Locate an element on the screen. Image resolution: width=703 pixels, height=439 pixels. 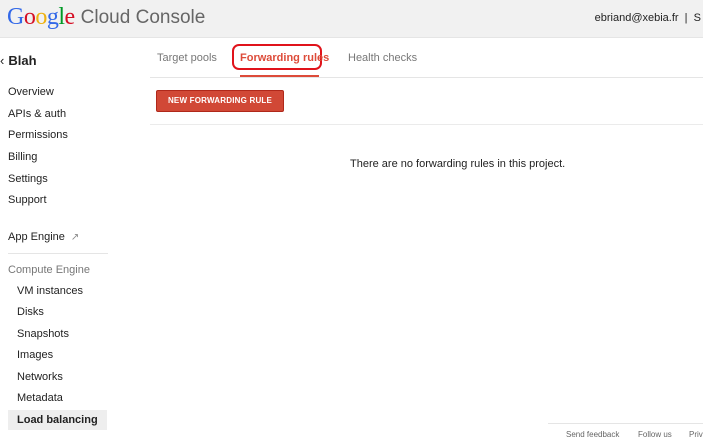
sidebar-item-disks: Disks is located at coordinates (30, 312).